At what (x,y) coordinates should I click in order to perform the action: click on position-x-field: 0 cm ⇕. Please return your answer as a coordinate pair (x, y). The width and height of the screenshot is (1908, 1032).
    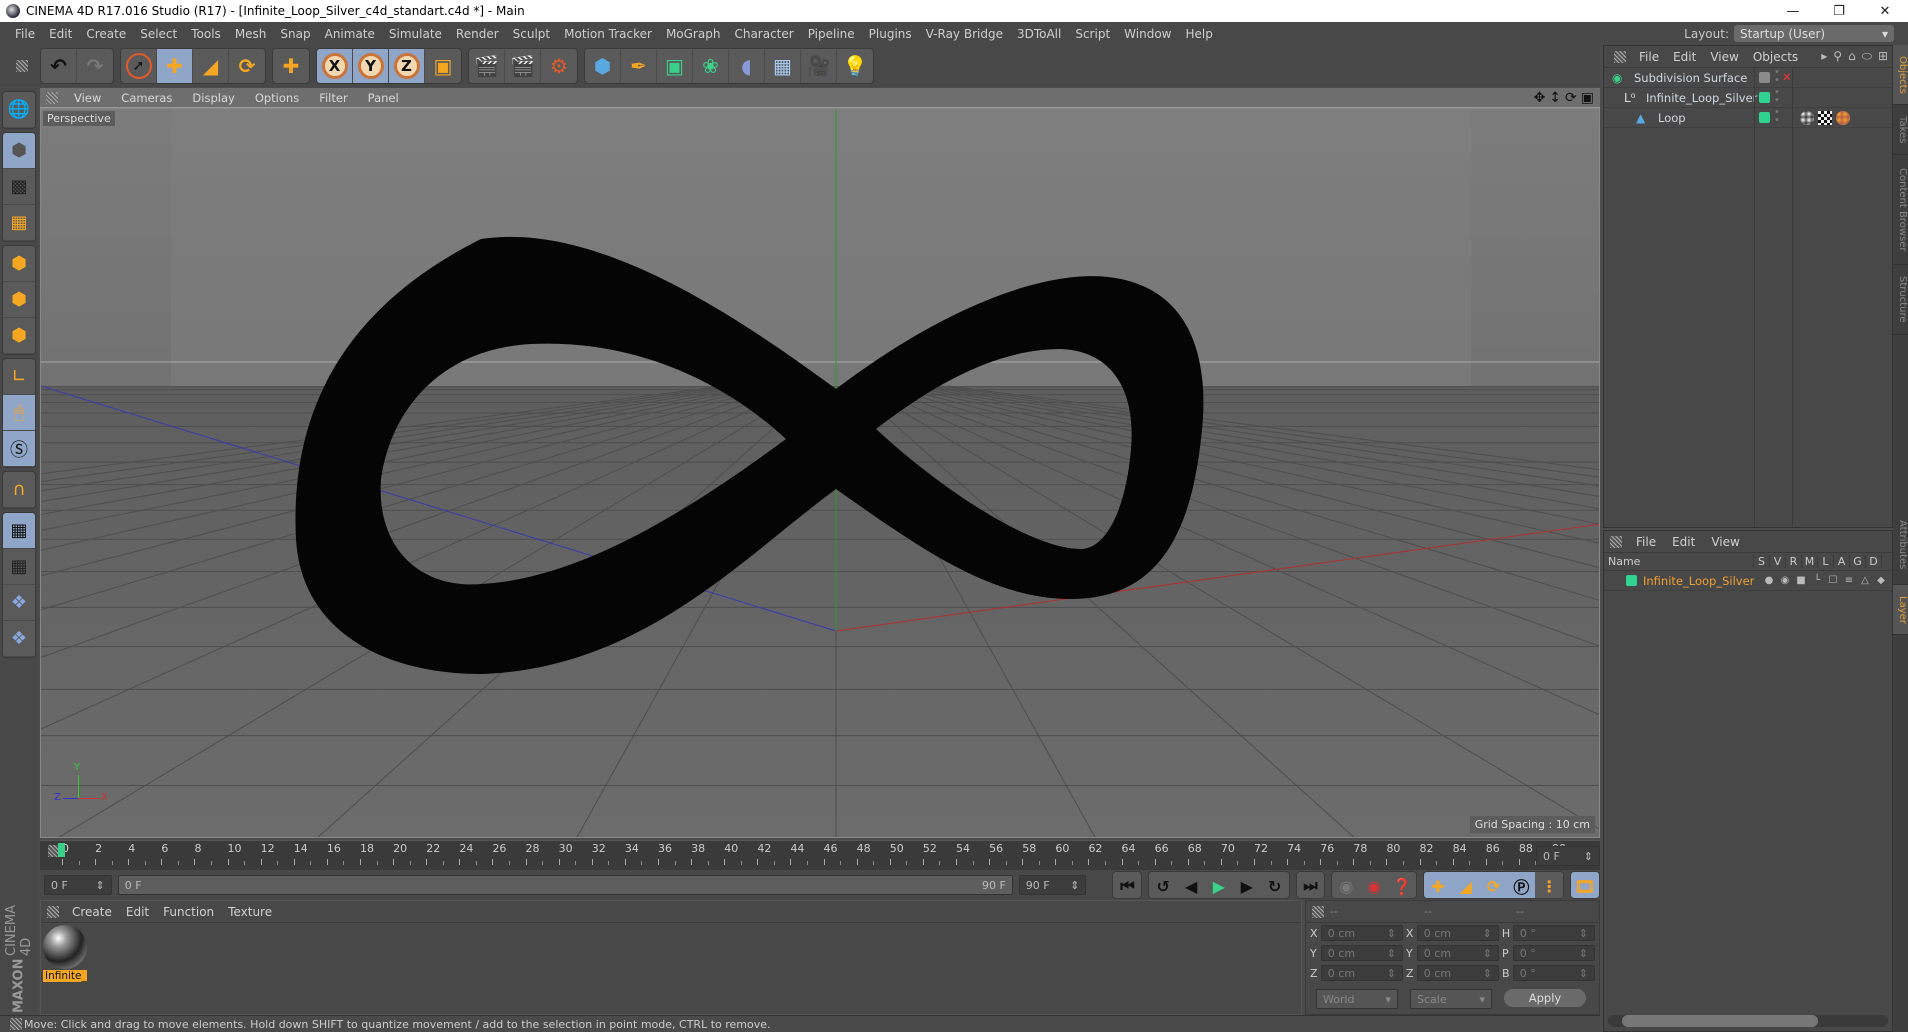
    Looking at the image, I should click on (1361, 933).